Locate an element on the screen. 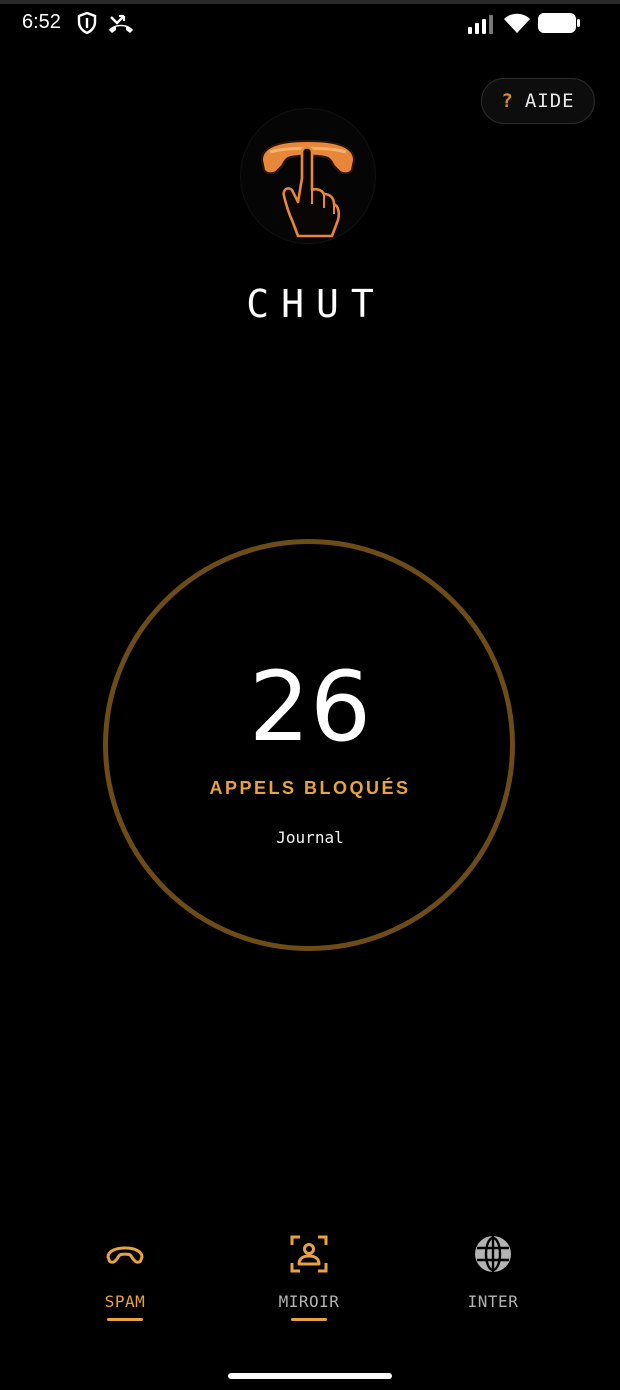 The width and height of the screenshot is (620, 1390). help-button: ? AIDE is located at coordinates (538, 101).